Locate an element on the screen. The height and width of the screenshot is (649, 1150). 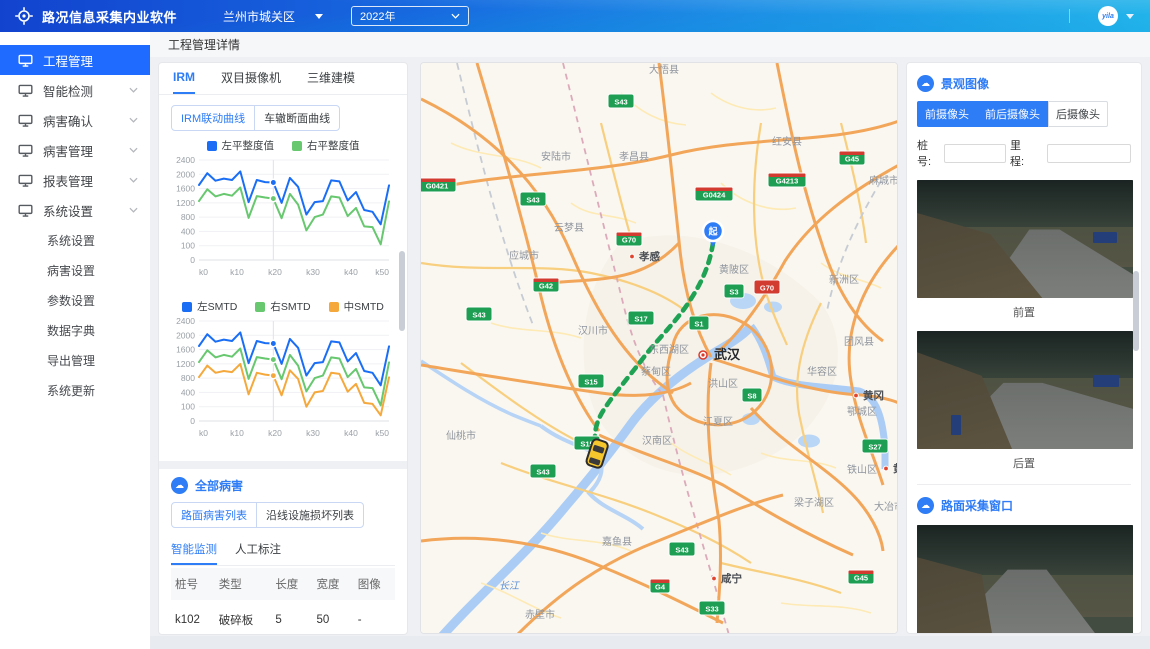
camera-button-2: 后摄像头 is located at coordinates (1078, 114).